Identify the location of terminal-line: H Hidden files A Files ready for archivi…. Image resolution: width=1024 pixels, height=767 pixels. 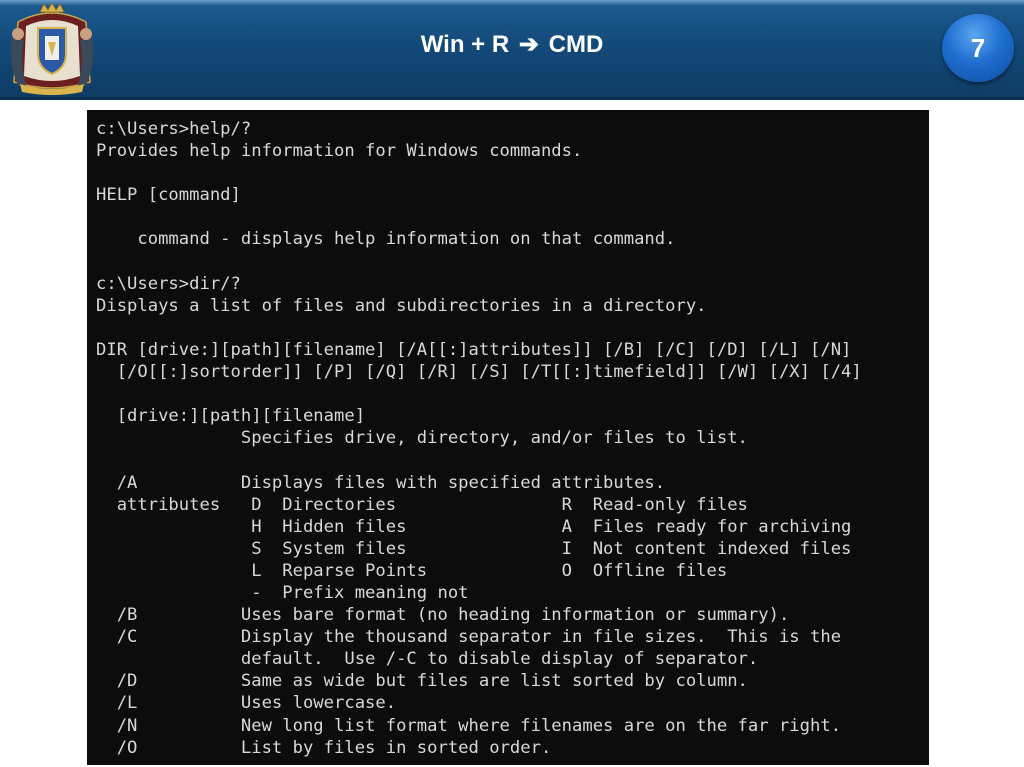
(474, 526).